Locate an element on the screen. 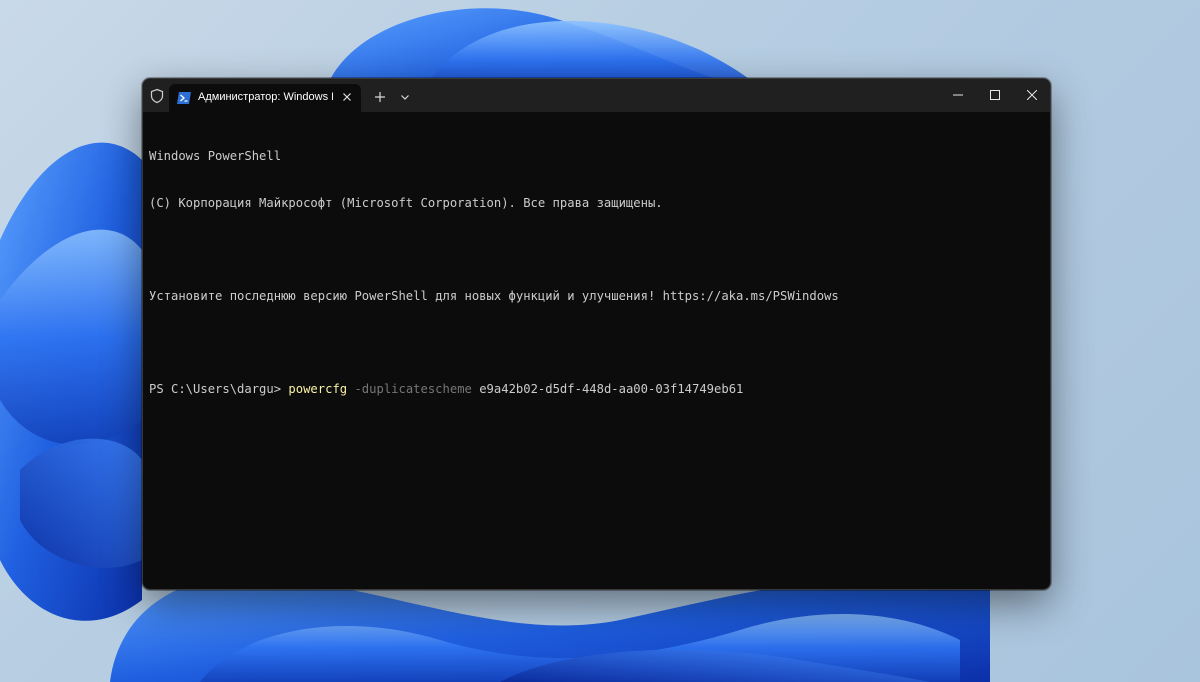 This screenshot has width=1200, height=682. title-bar: Администратор: Windows PowerShell is located at coordinates (596, 95).